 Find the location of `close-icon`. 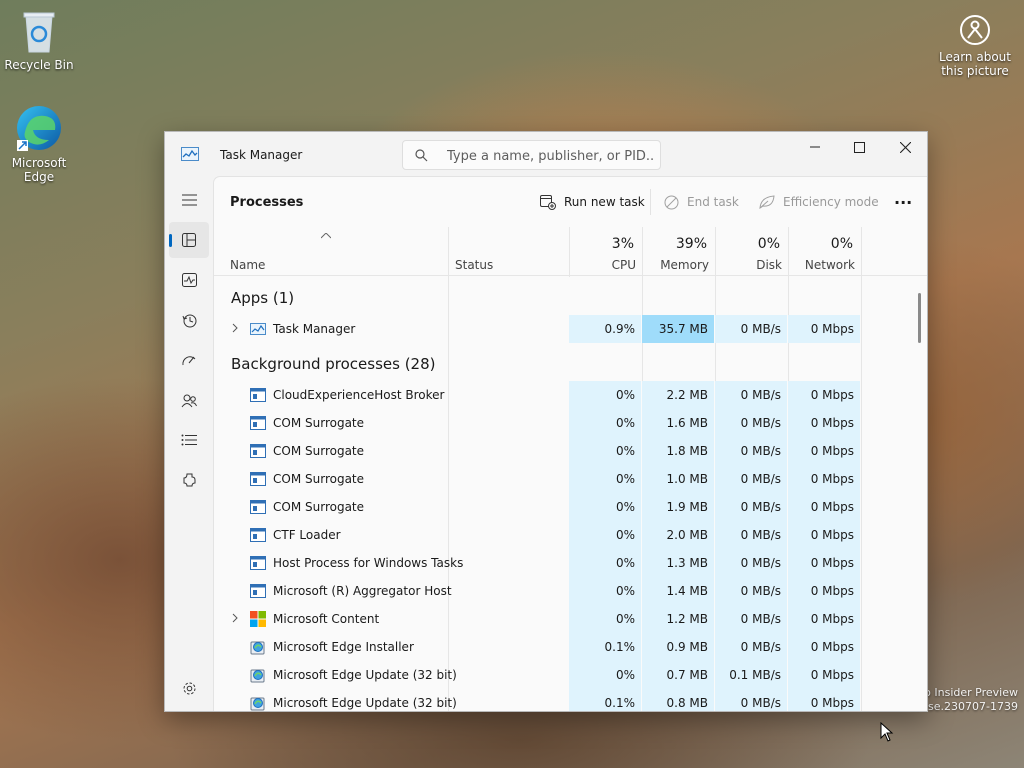

close-icon is located at coordinates (905, 147).